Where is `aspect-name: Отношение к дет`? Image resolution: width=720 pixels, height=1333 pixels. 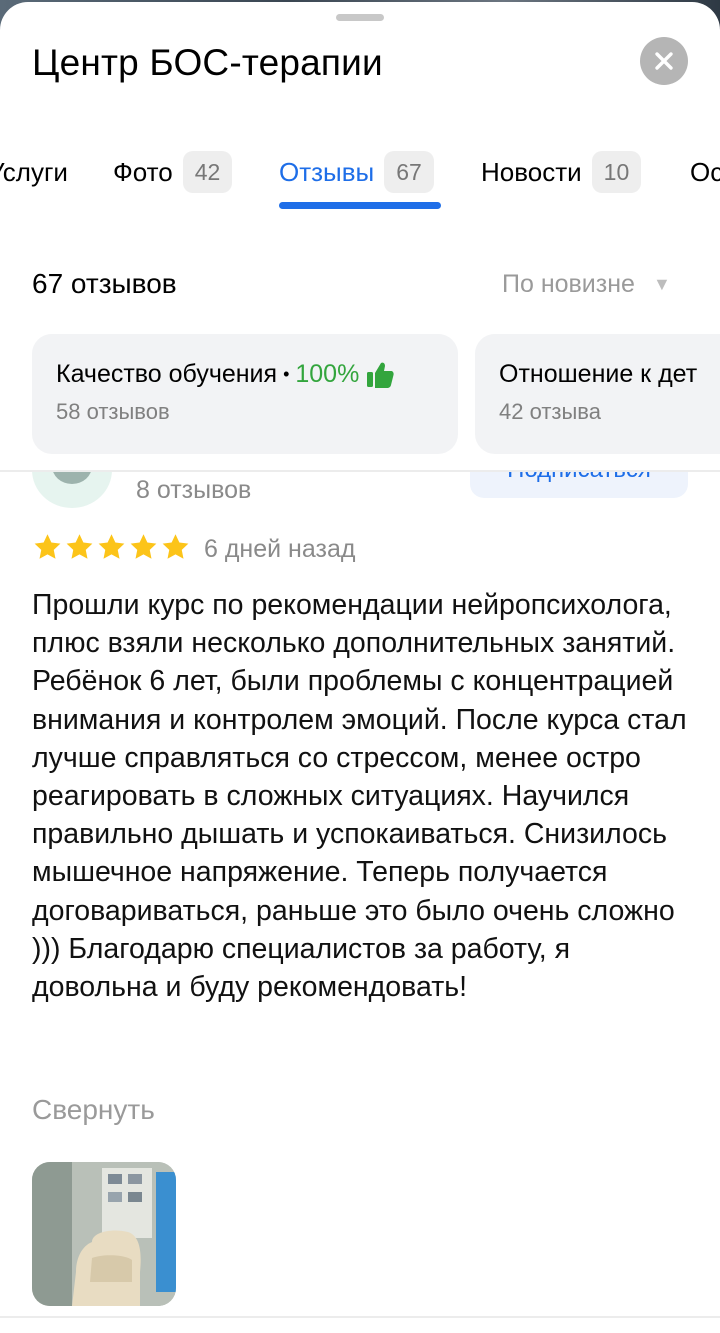 aspect-name: Отношение к дет is located at coordinates (598, 374).